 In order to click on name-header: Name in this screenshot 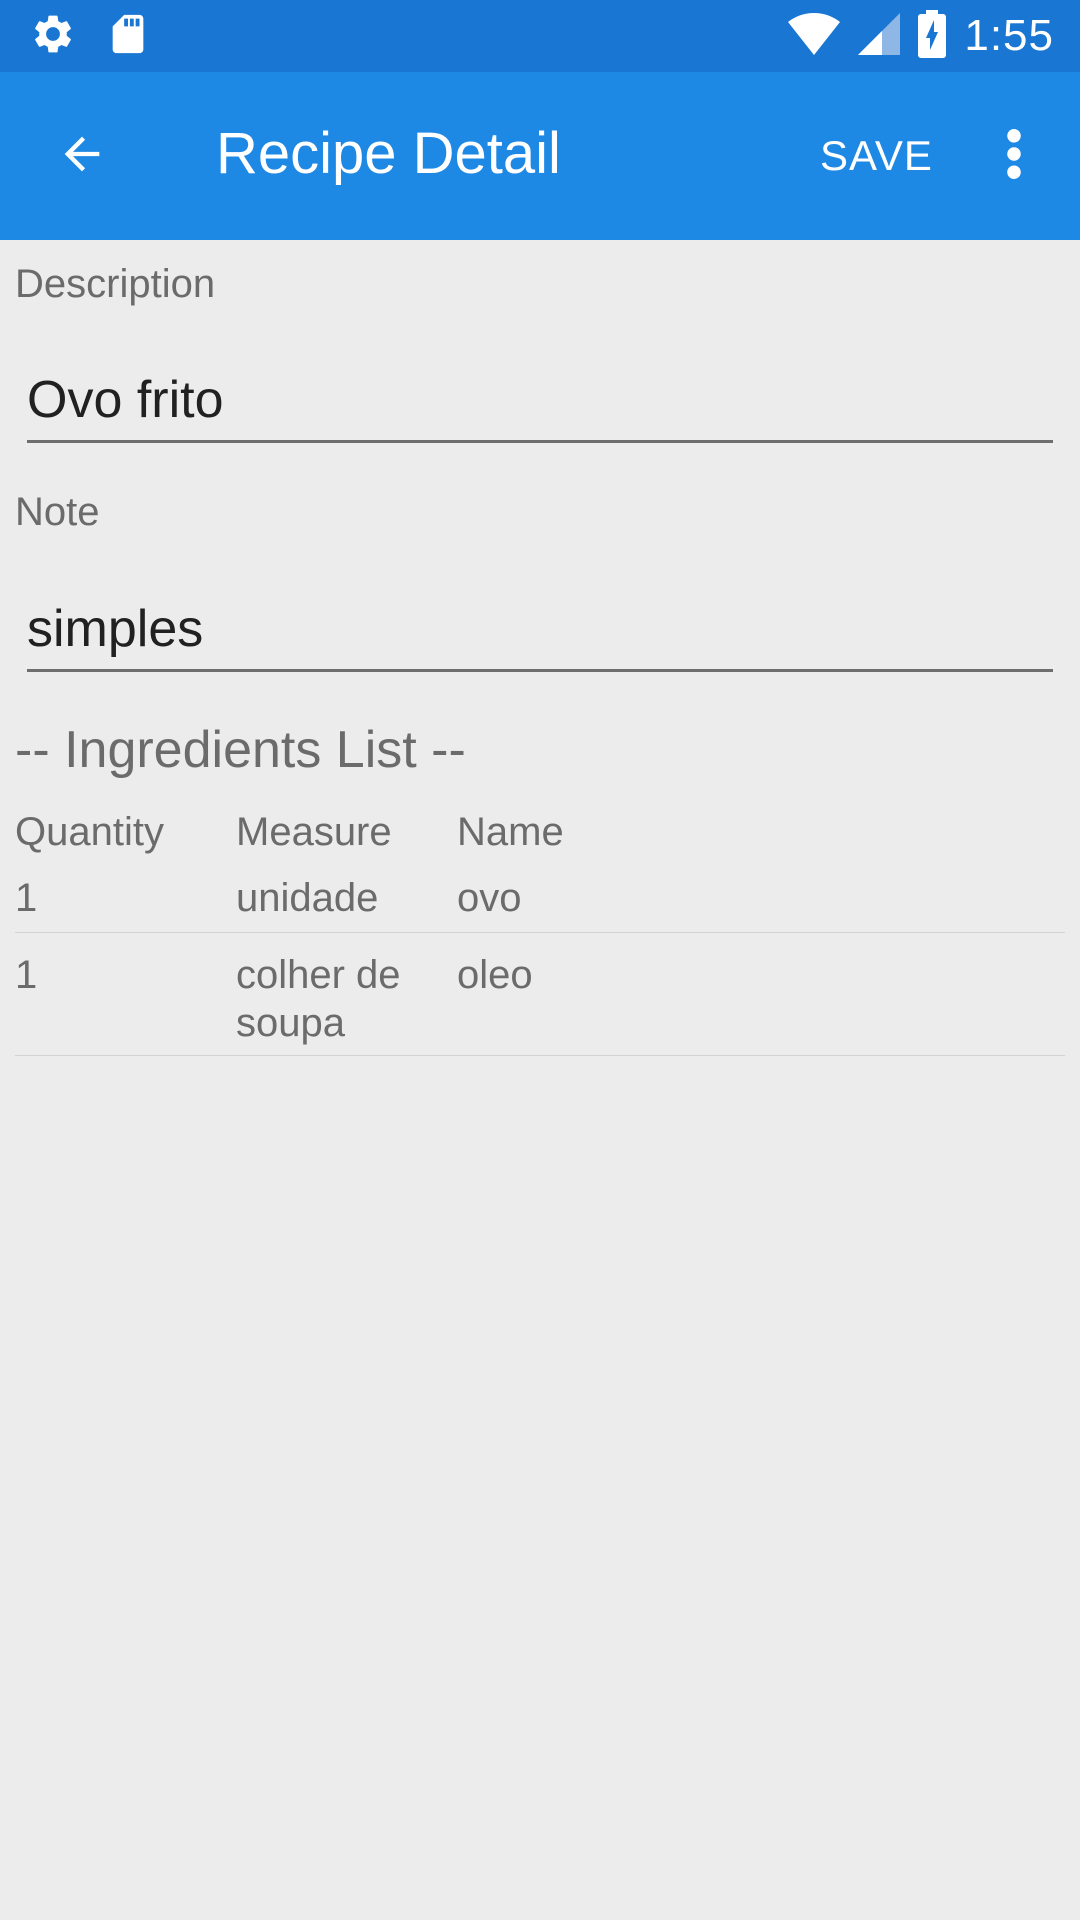, I will do `click(510, 832)`.